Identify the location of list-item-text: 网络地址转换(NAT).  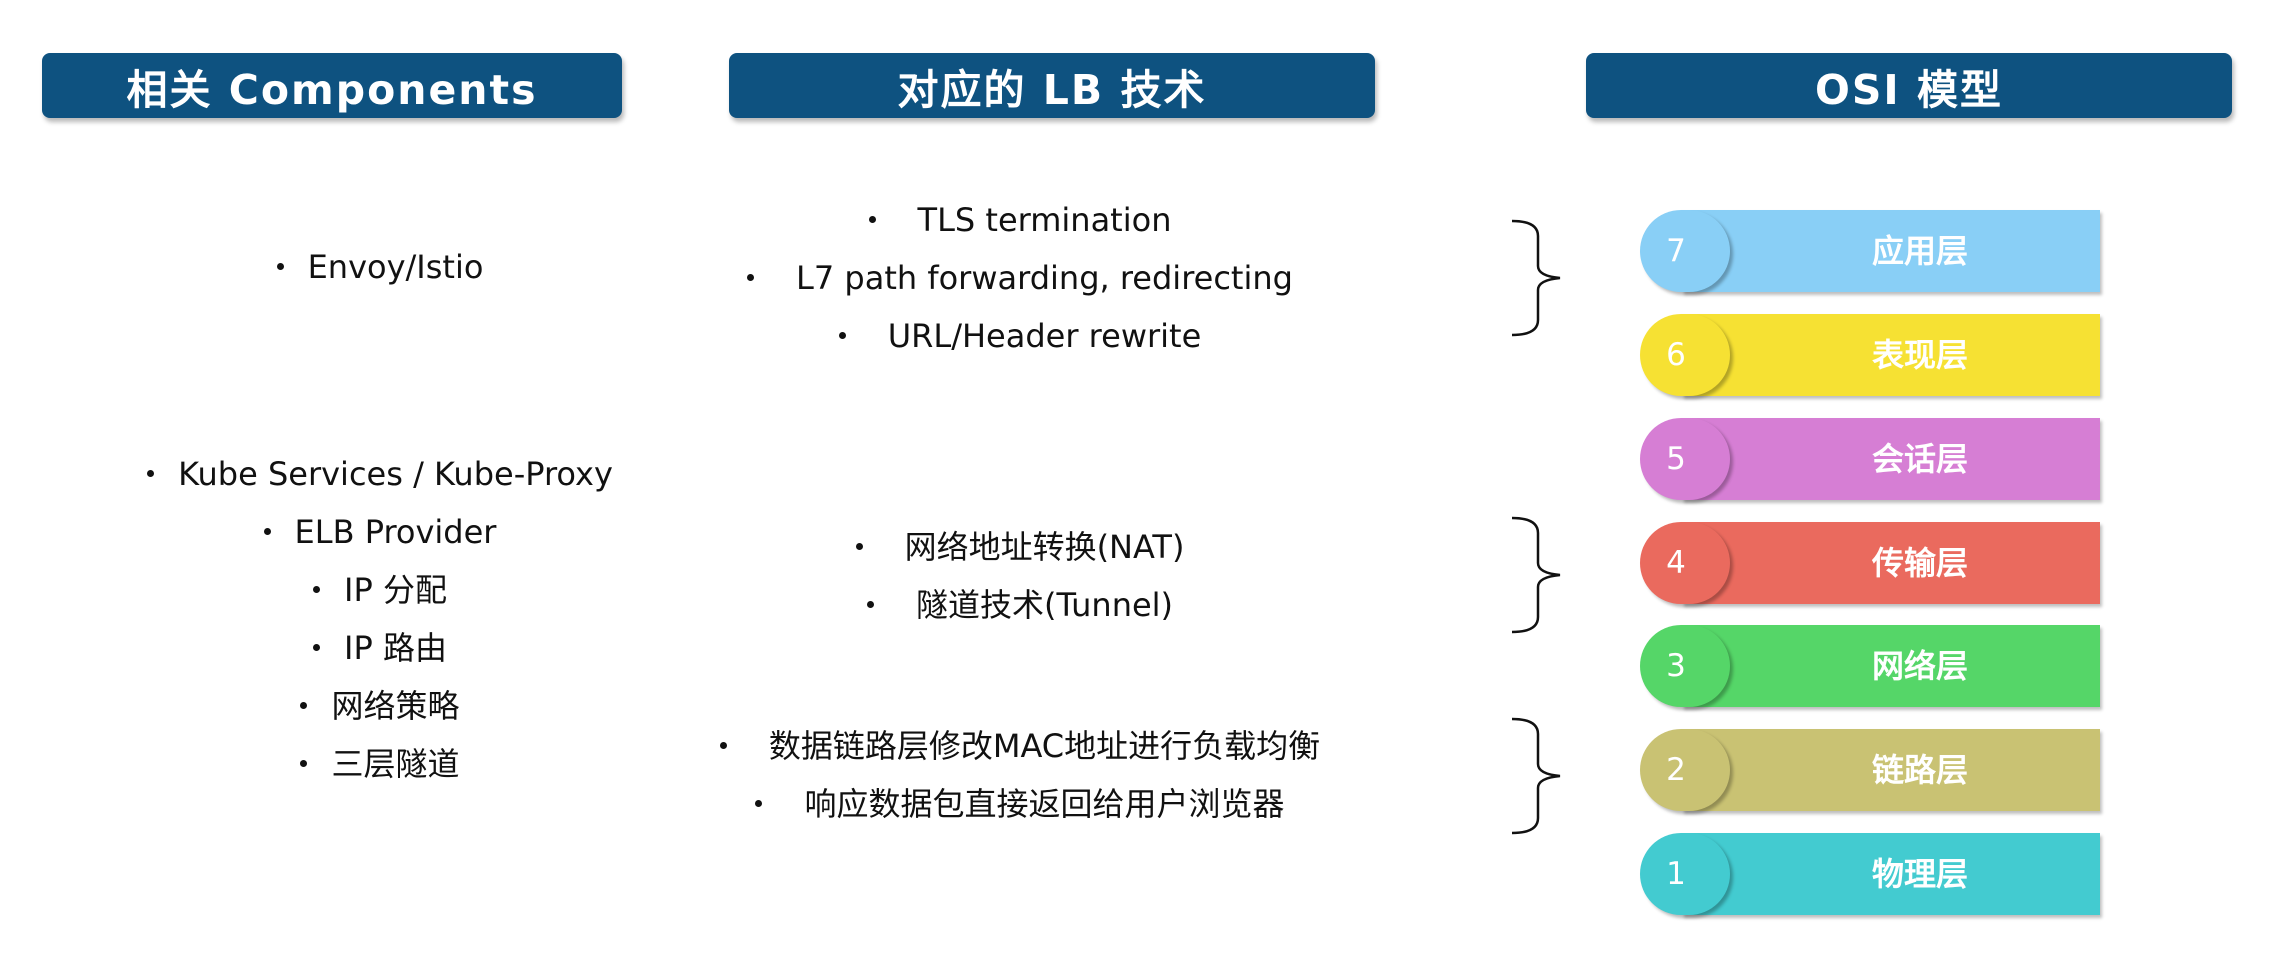
(1044, 547).